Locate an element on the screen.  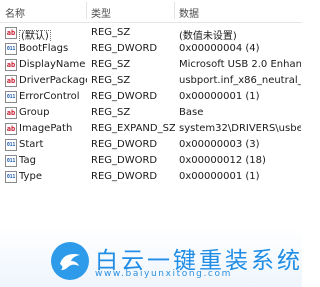
value-data: (数值未设置) is located at coordinates (208, 36).